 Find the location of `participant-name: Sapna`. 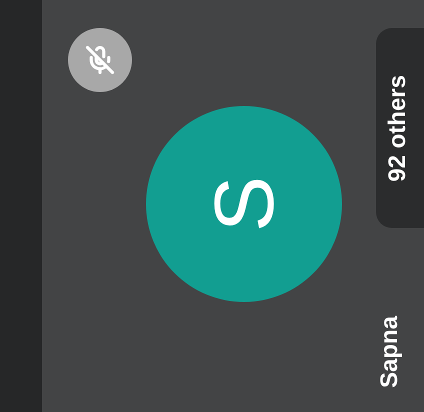

participant-name: Sapna is located at coordinates (390, 352).